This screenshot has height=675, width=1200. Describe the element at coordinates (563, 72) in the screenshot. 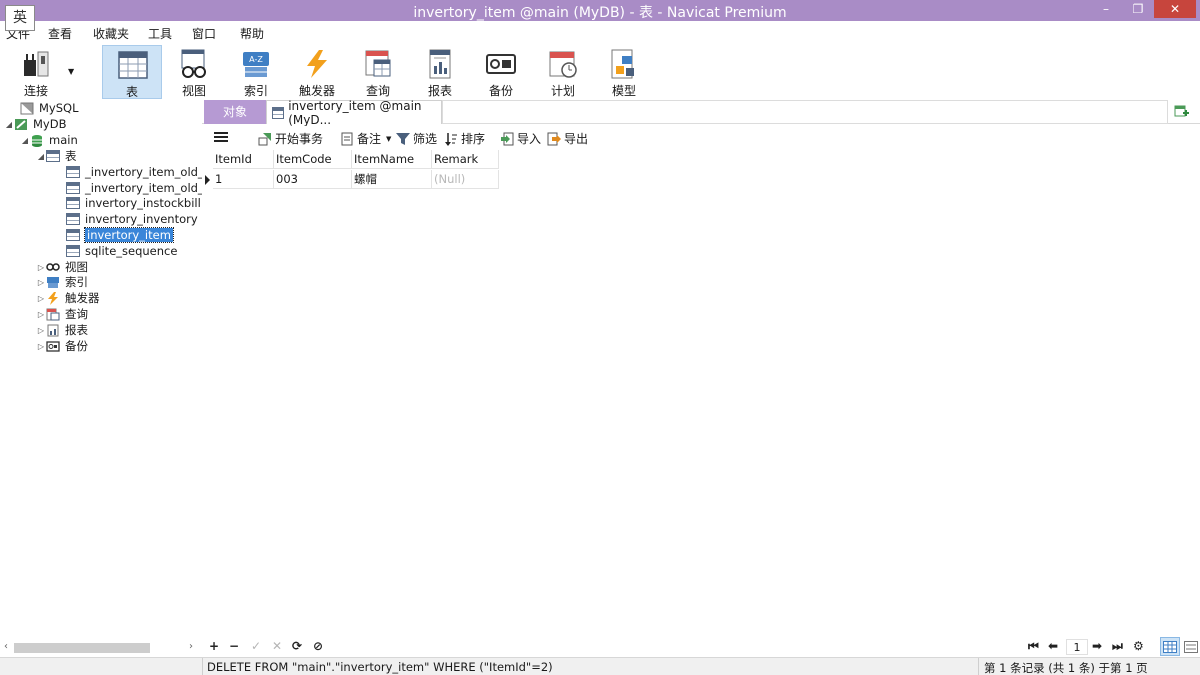

I see `tool-schedule: 计划` at that location.